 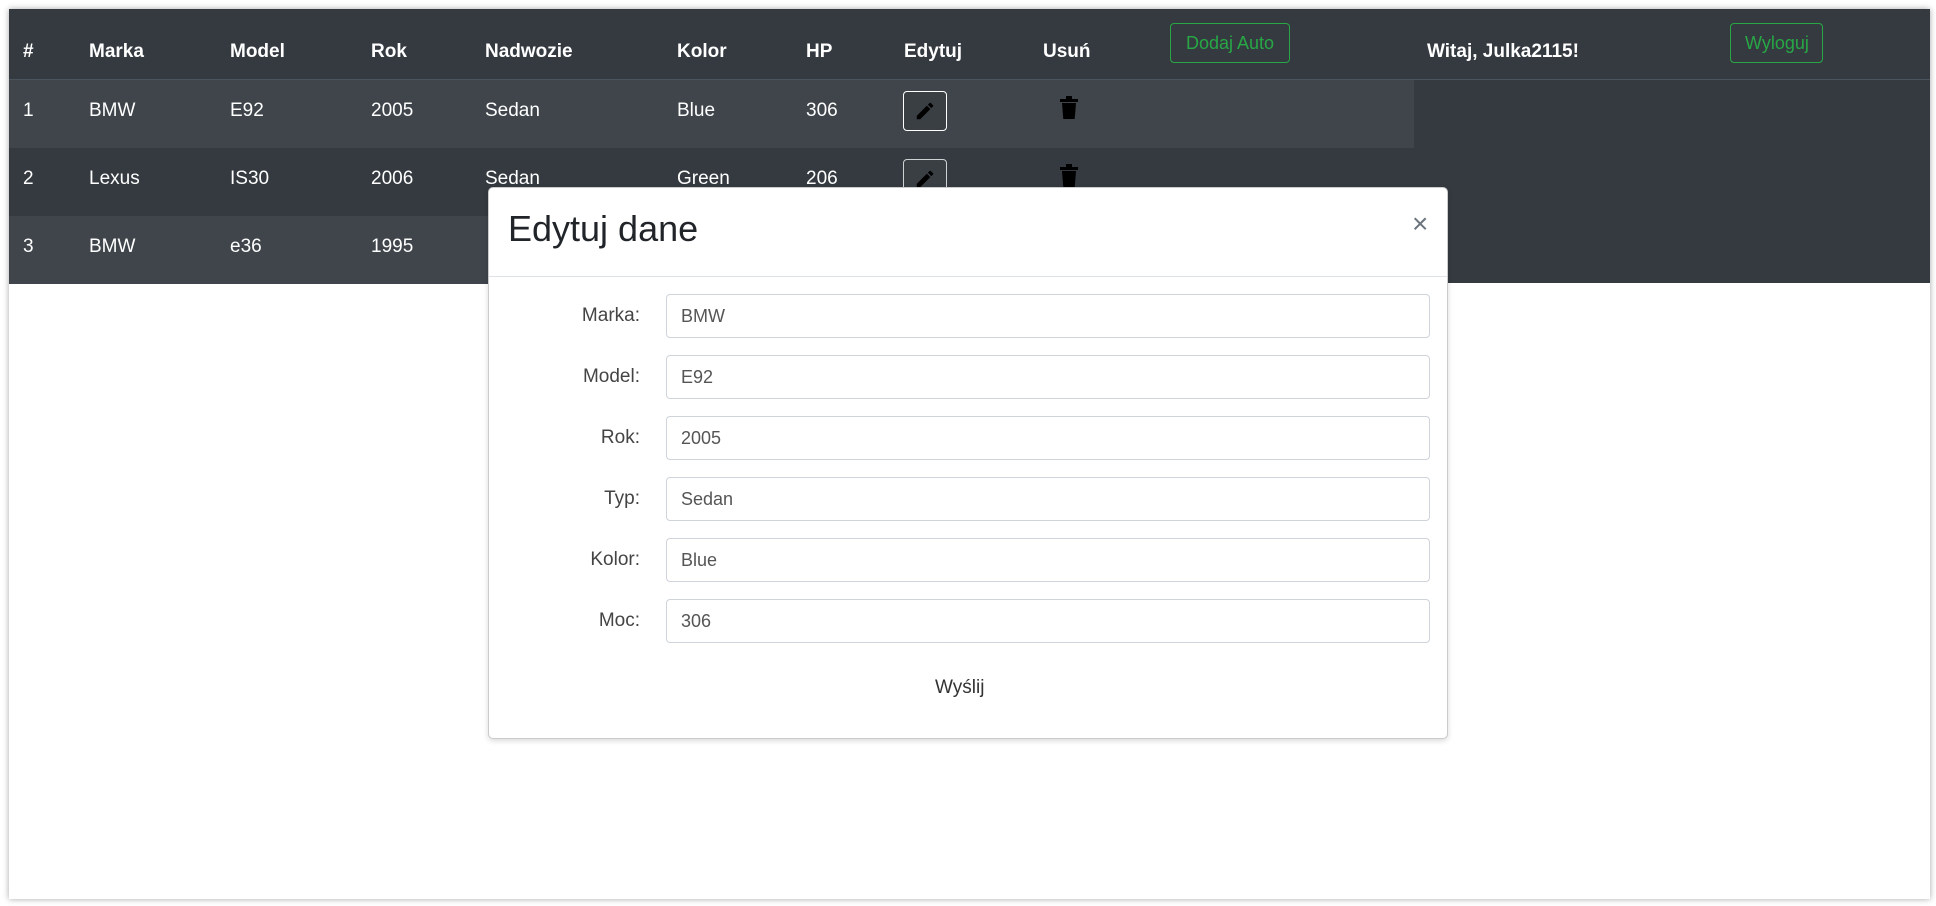 What do you see at coordinates (1048, 560) in the screenshot?
I see `kolor-input` at bounding box center [1048, 560].